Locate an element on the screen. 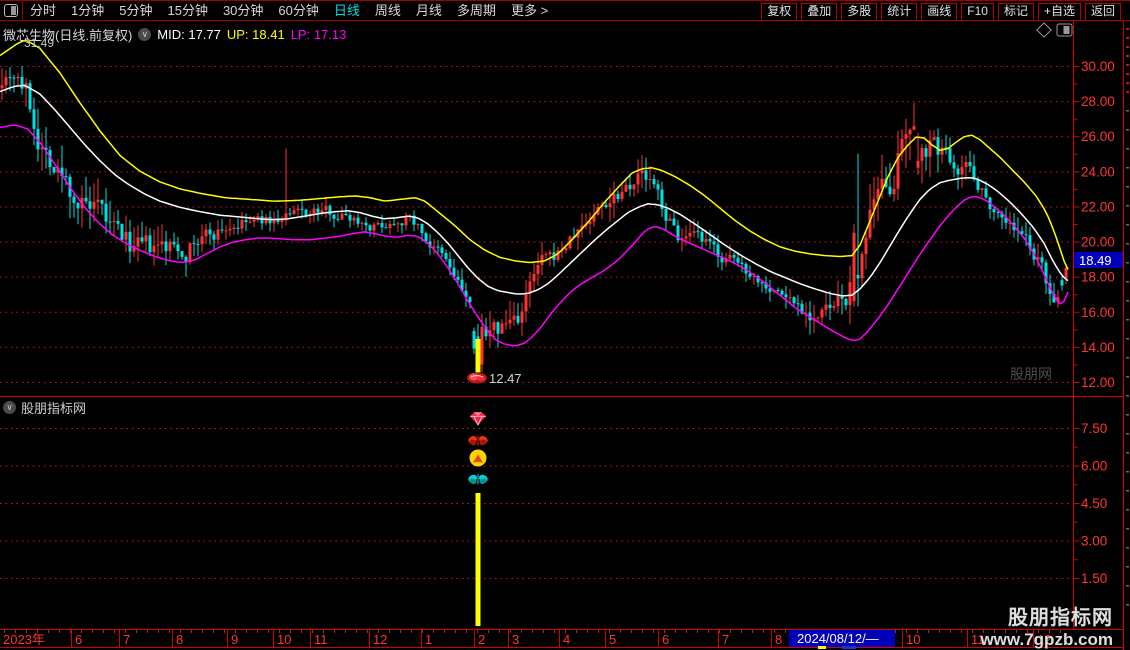 The width and height of the screenshot is (1130, 650). lp-value: LP: 17.13 is located at coordinates (318, 34).